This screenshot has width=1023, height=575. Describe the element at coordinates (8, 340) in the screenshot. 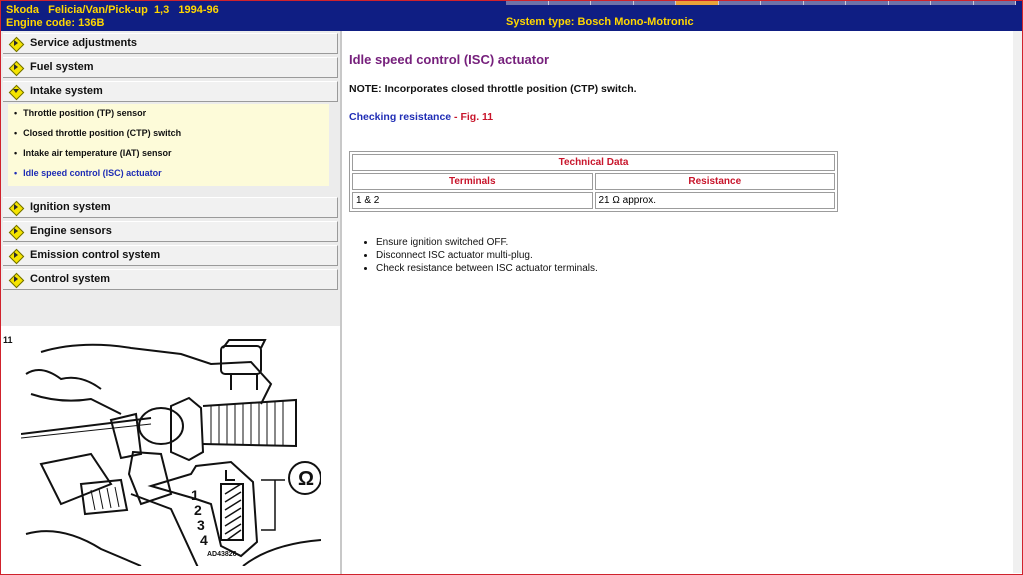

I see `figure-number: 11` at that location.